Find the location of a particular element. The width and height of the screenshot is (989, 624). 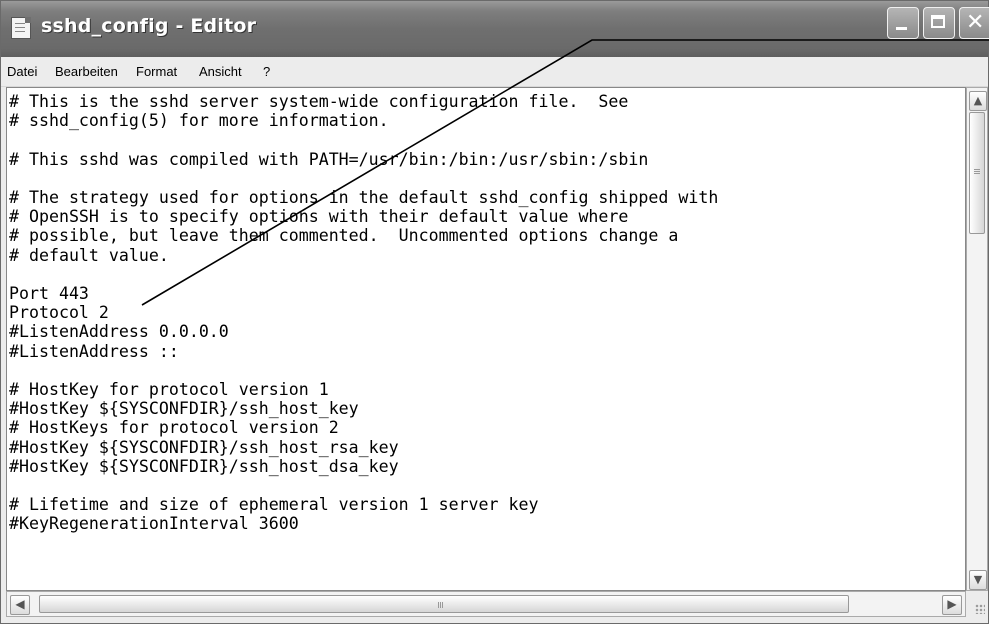

scroll-left-arrow-icon: ◀ is located at coordinates (20, 605).